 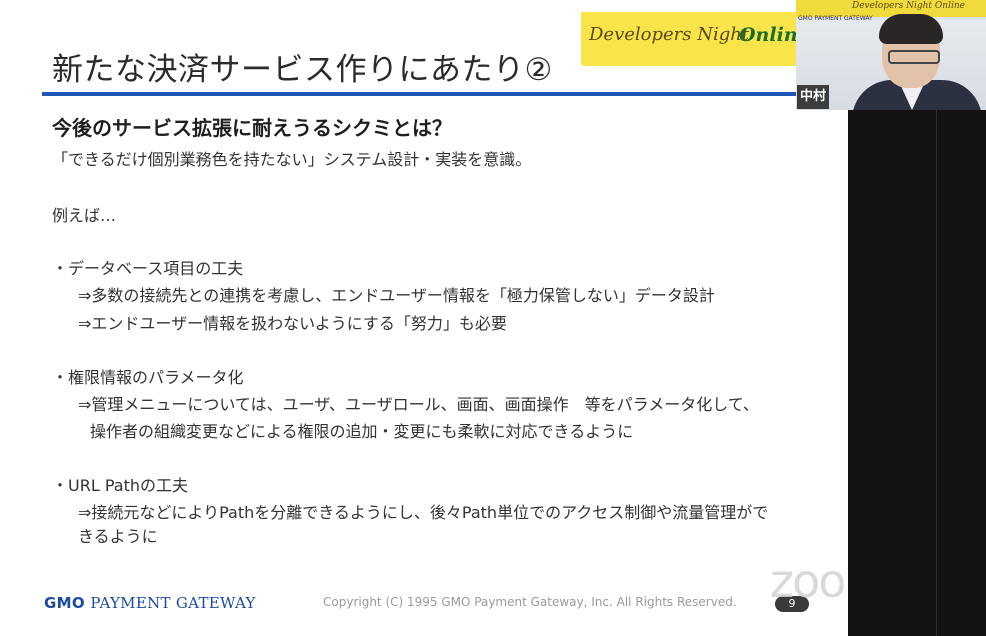 What do you see at coordinates (936, 373) in the screenshot?
I see `panel-divider` at bounding box center [936, 373].